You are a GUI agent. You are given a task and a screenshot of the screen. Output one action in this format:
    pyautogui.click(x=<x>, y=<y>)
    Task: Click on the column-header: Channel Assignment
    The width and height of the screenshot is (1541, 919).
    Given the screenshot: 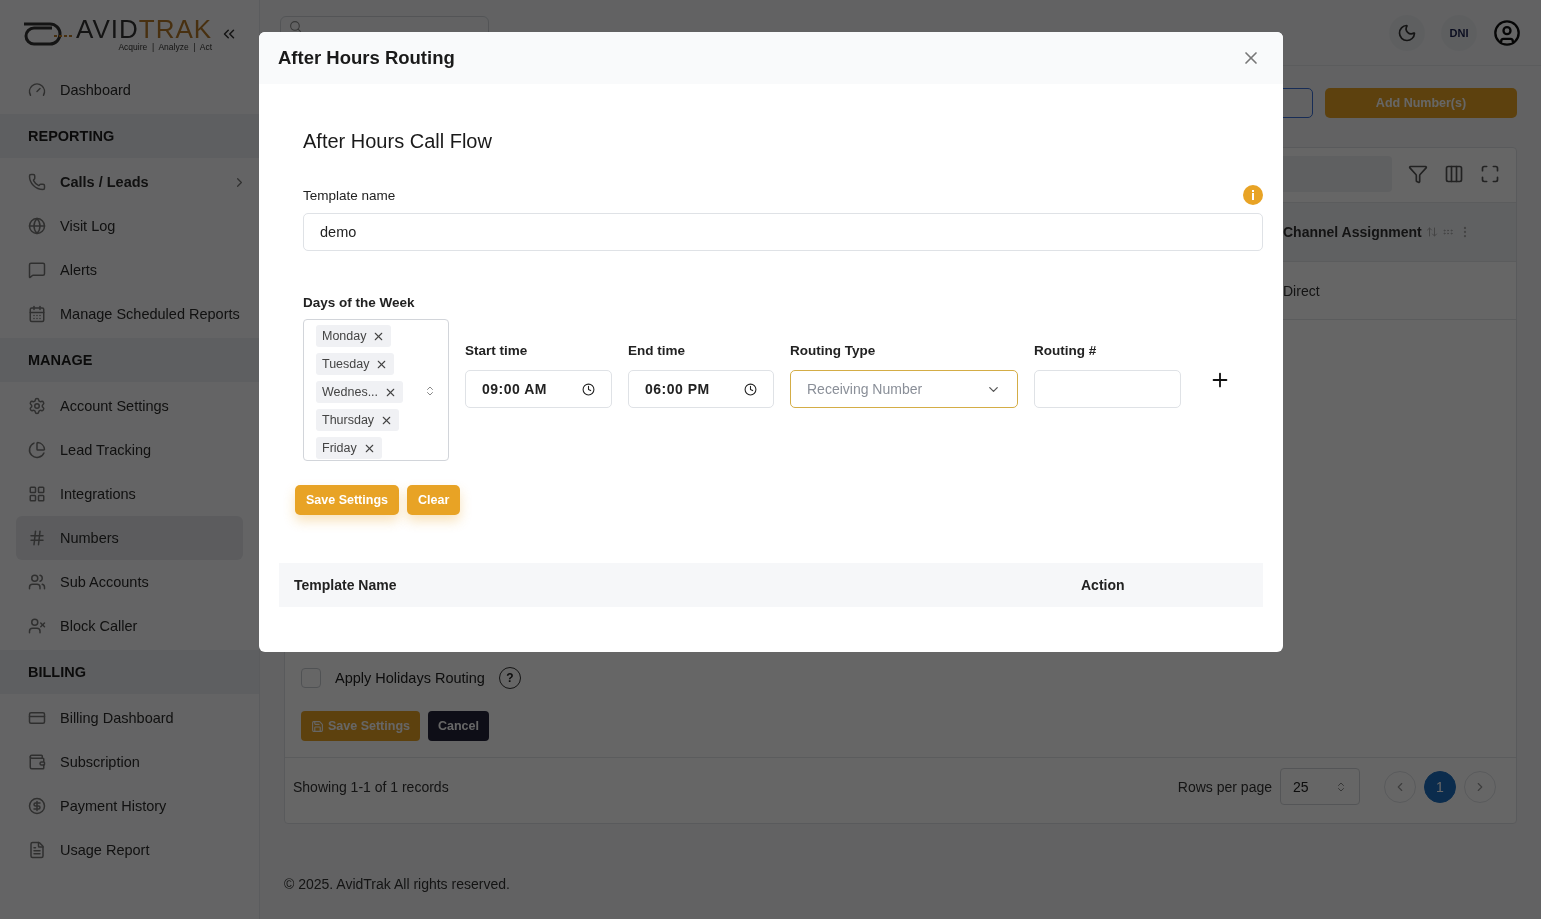 What is the action you would take?
    pyautogui.click(x=1352, y=232)
    